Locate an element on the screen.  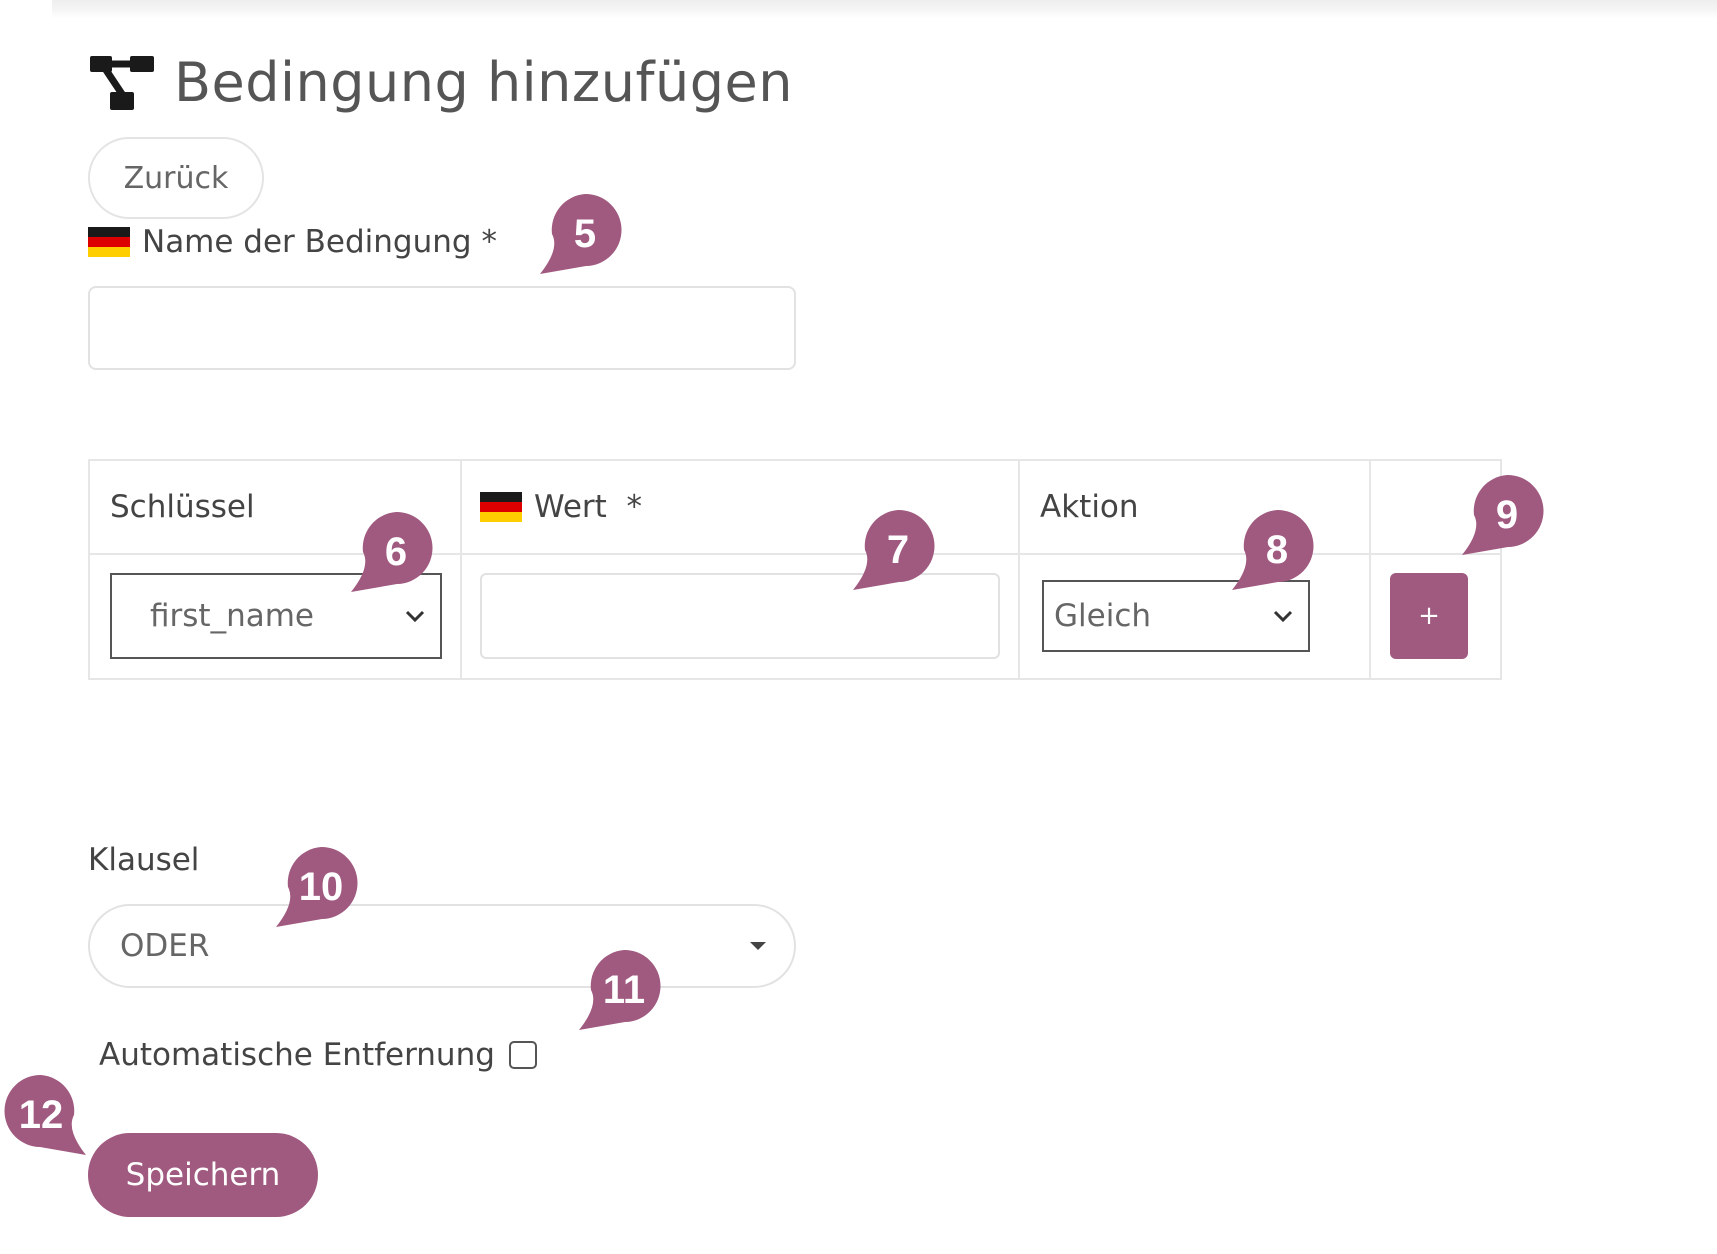
condition-name-label-text: Name der Bedingung * is located at coordinates (319, 242).